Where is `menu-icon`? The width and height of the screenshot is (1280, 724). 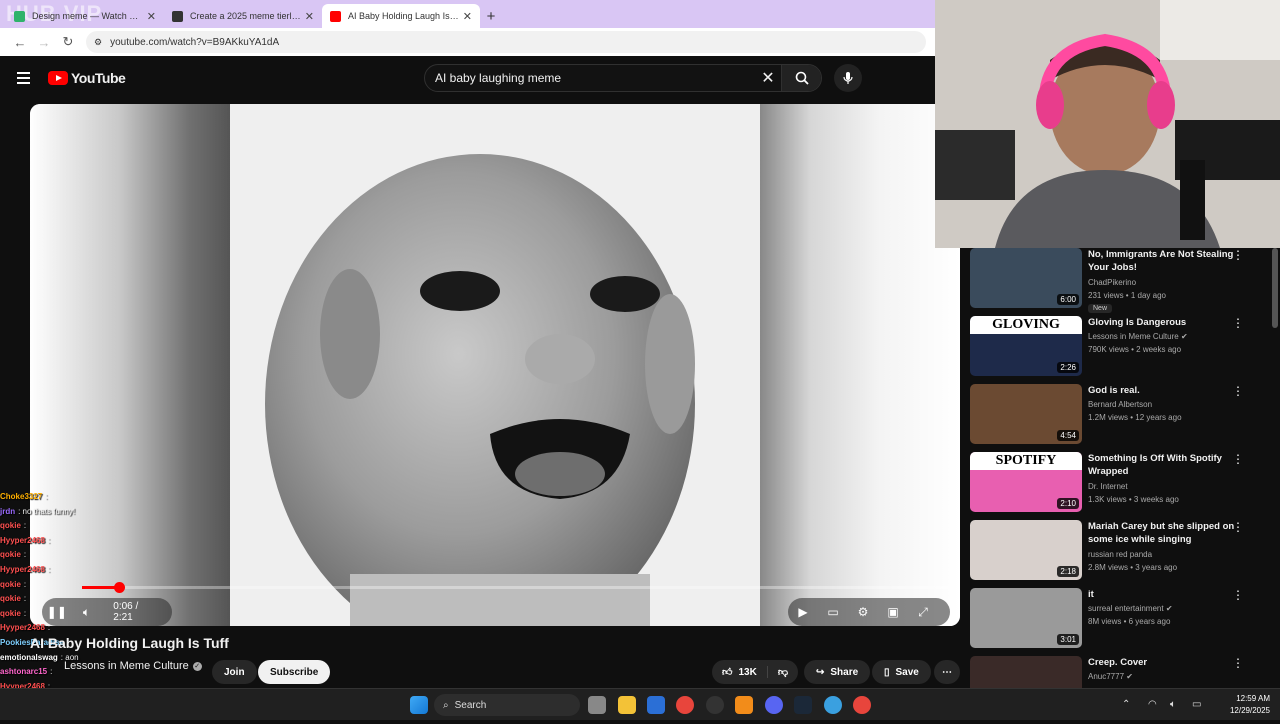 menu-icon is located at coordinates (23, 79).